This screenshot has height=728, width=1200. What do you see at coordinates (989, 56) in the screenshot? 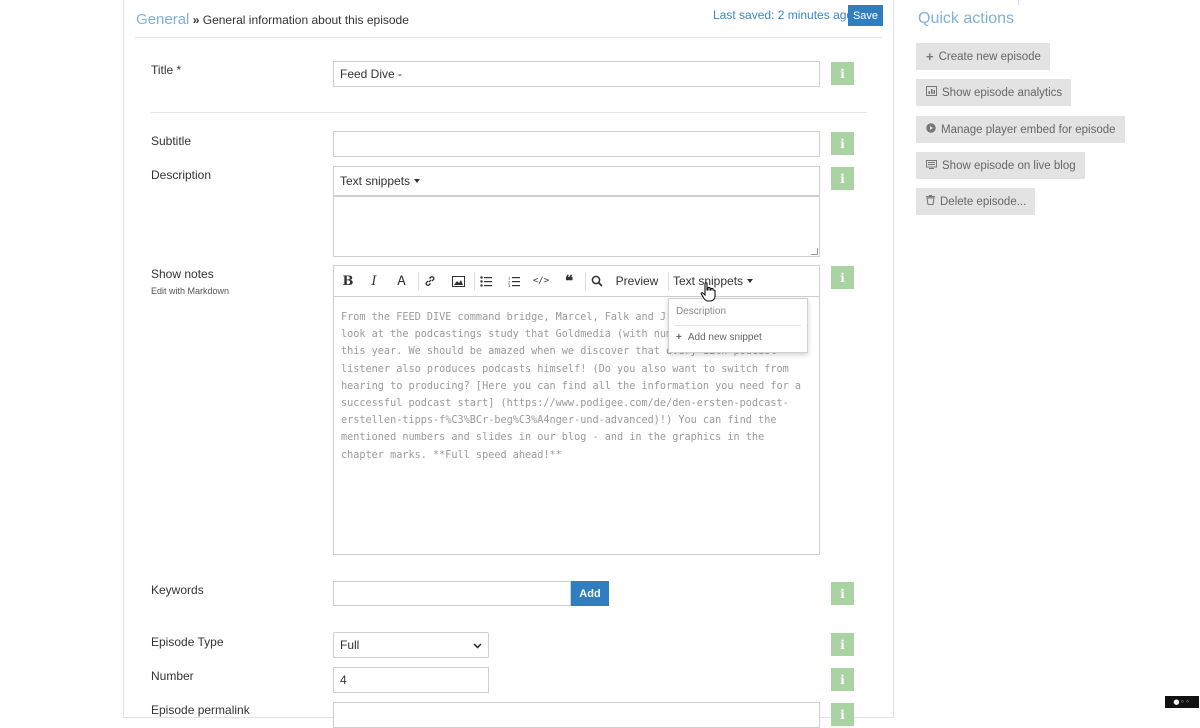
I see `create-new-episode-label: Create new episode` at bounding box center [989, 56].